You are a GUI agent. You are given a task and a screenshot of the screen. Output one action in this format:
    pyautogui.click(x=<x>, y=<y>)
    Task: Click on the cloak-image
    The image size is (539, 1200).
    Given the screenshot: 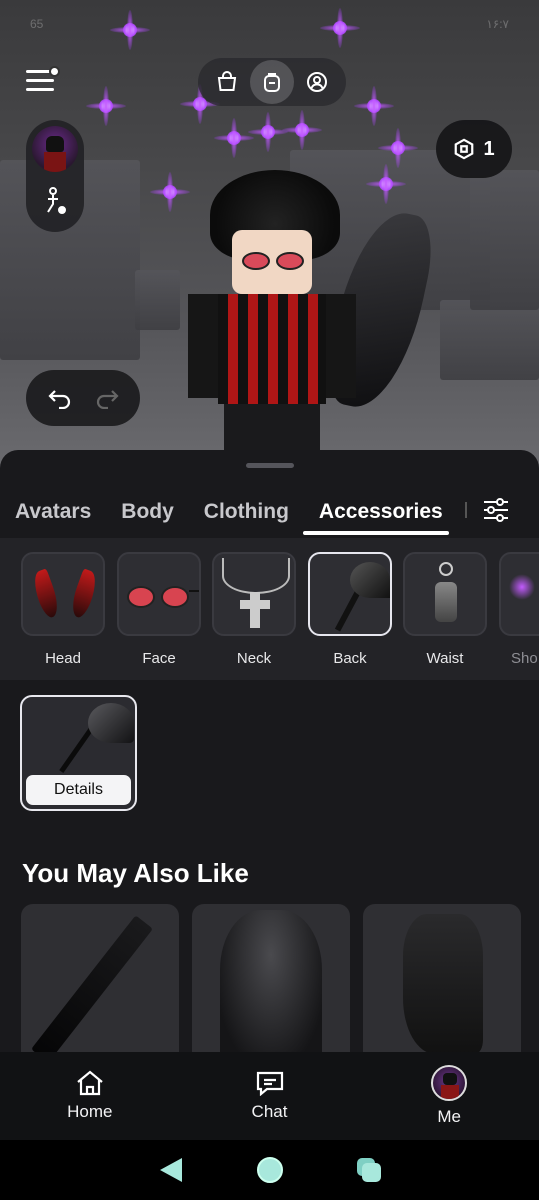 What is the action you would take?
    pyautogui.click(x=271, y=982)
    